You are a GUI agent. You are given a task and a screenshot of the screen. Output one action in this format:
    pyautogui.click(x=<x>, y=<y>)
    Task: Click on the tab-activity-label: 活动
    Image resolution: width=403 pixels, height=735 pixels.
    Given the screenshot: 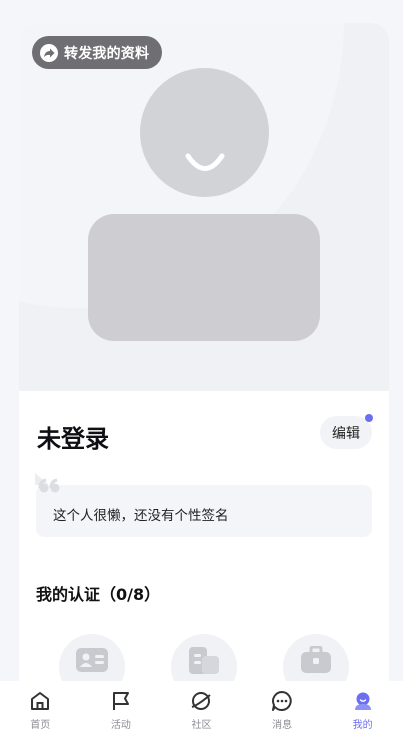 What is the action you would take?
    pyautogui.click(x=120, y=725)
    